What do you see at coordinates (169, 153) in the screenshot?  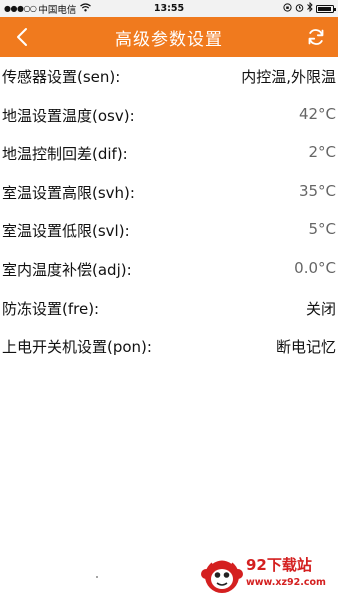 I see `setting-row-dif: 地温控制回差(dif): 2°C` at bounding box center [169, 153].